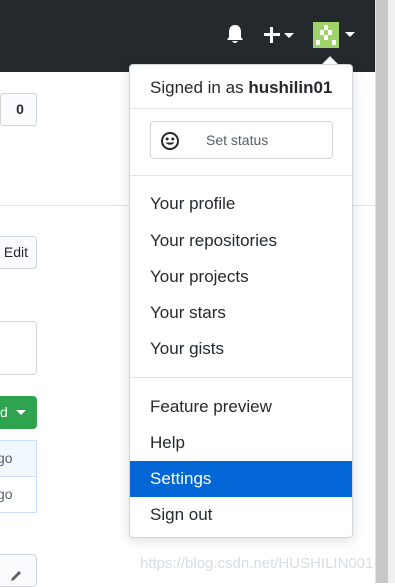 The image size is (395, 587). I want to click on edit-button: Edit, so click(18, 252).